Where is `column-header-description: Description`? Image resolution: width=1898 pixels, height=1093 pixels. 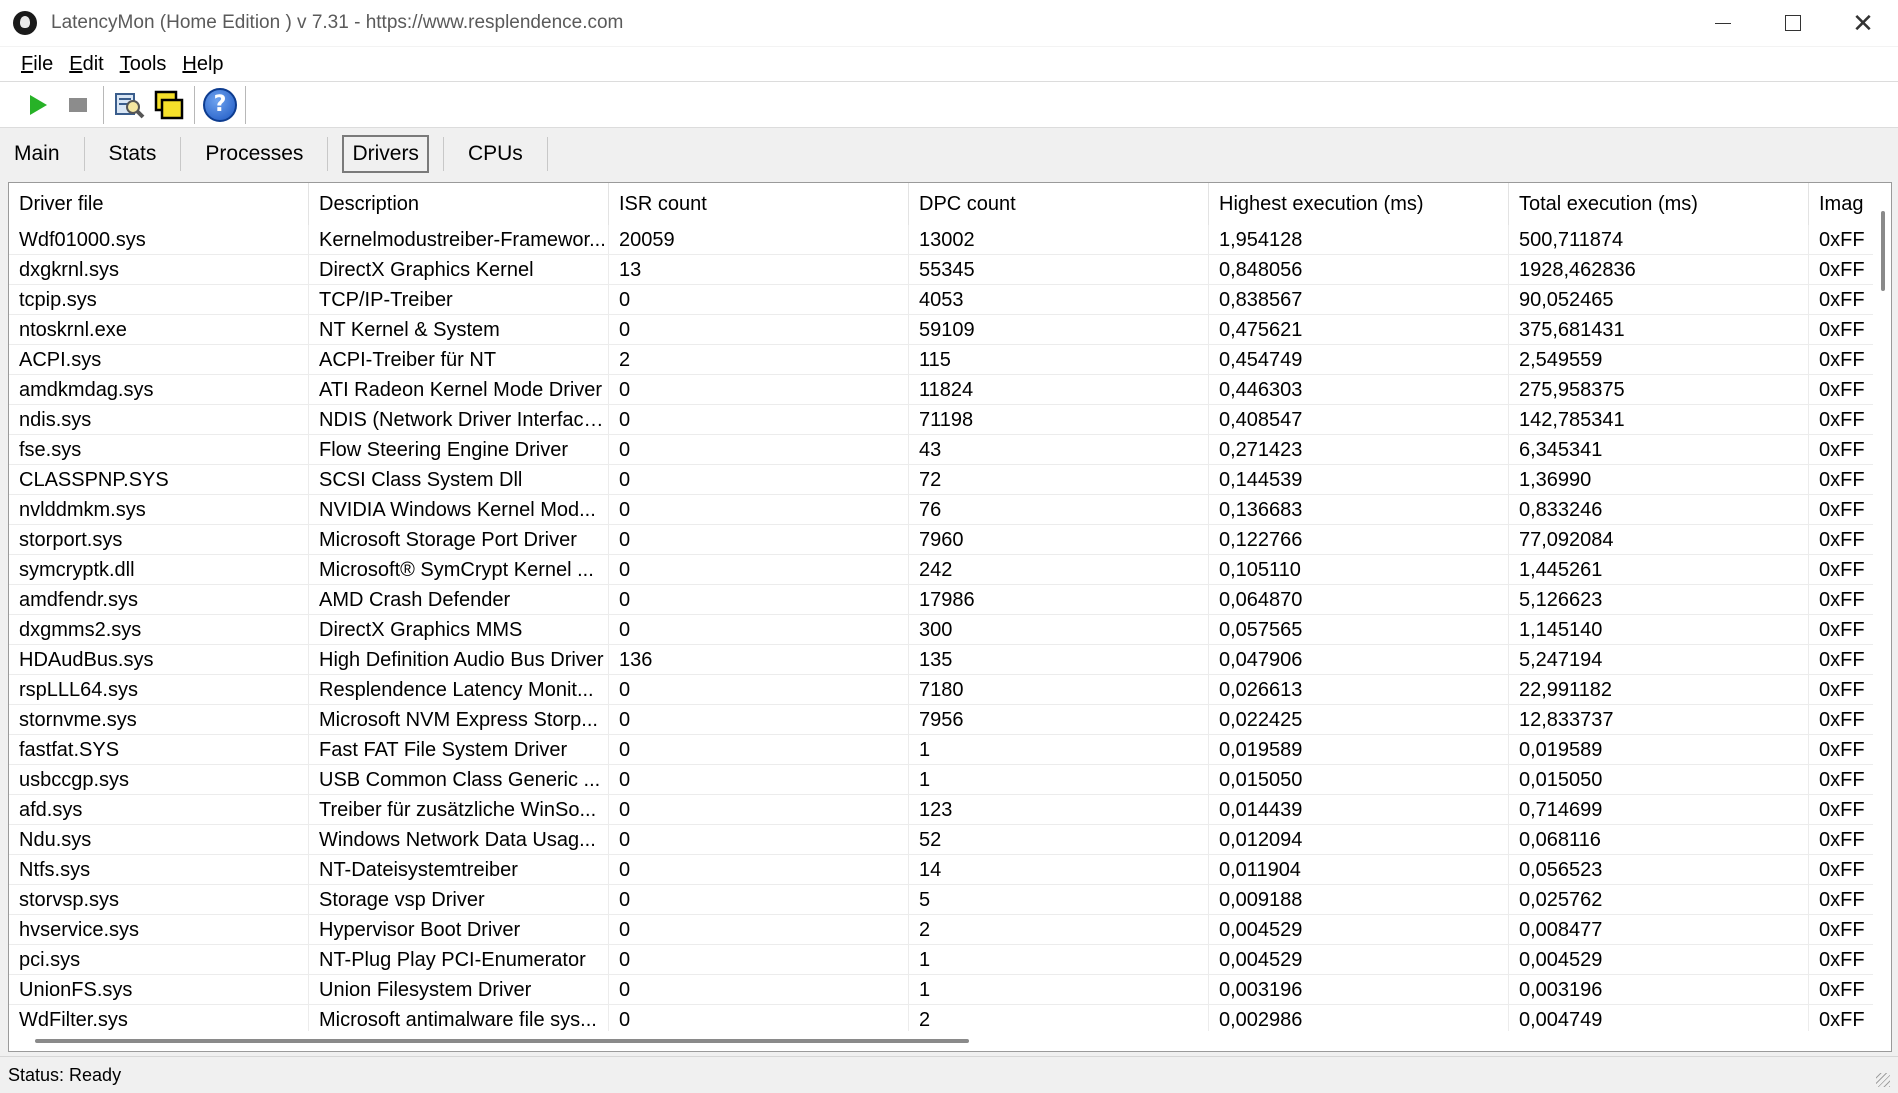 column-header-description: Description is located at coordinates (459, 204).